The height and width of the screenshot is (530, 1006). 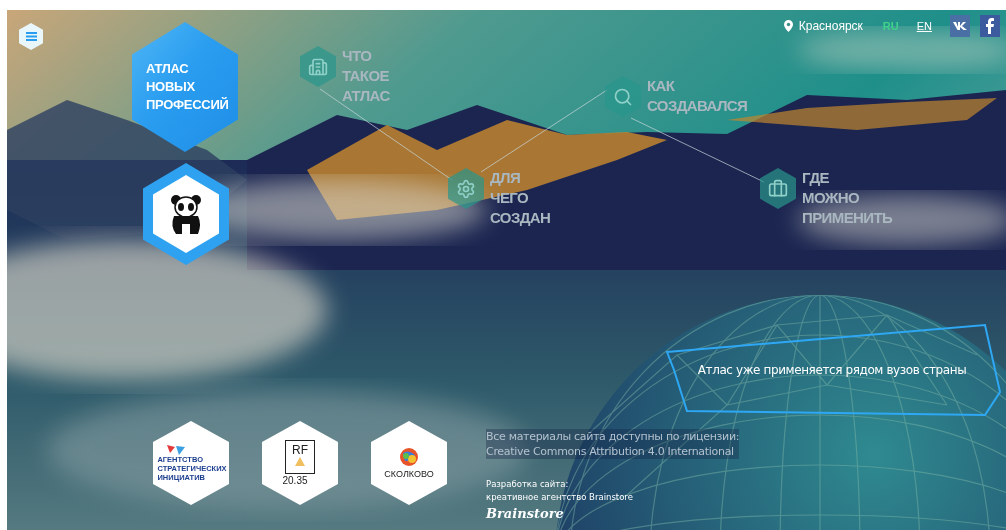 What do you see at coordinates (295, 480) in the screenshot?
I see `partner-year: 20.35` at bounding box center [295, 480].